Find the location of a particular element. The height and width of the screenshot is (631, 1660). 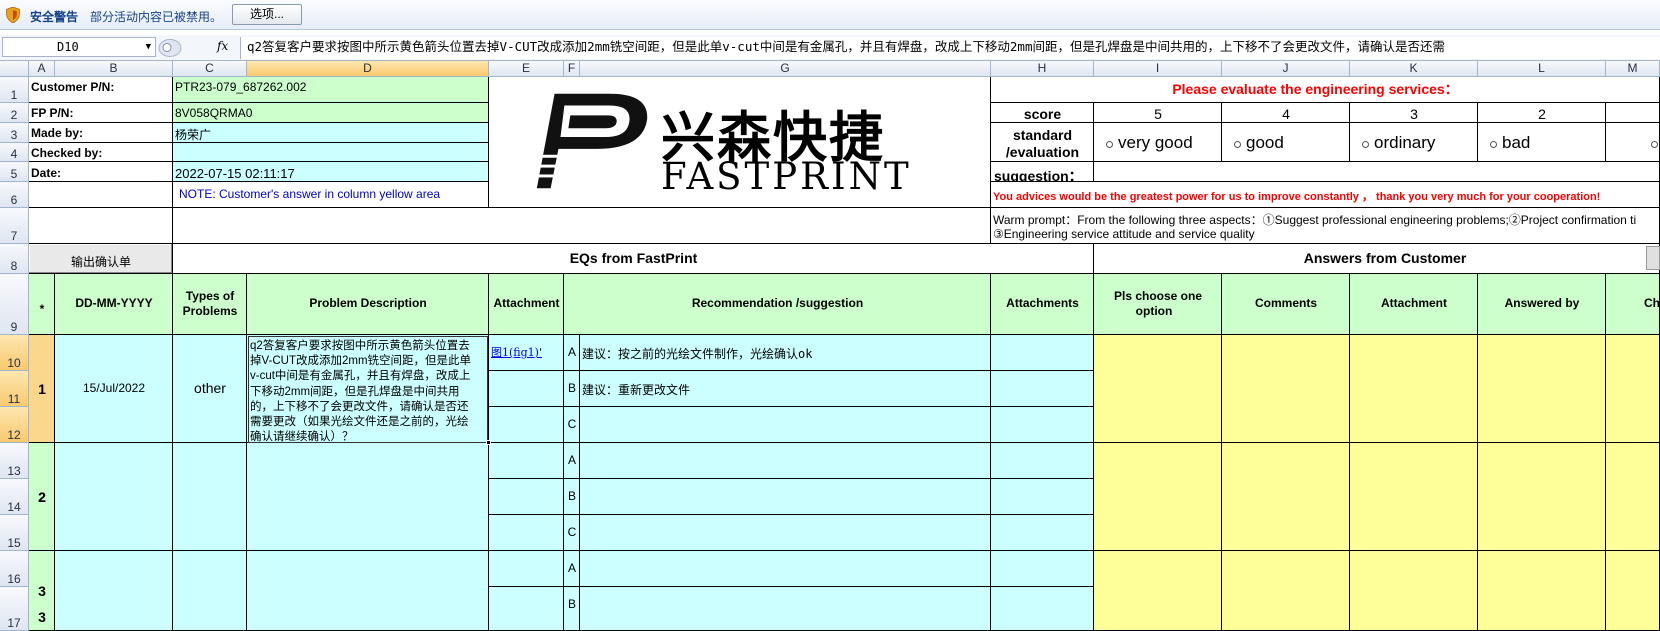

eq3-type-cell is located at coordinates (210, 591).